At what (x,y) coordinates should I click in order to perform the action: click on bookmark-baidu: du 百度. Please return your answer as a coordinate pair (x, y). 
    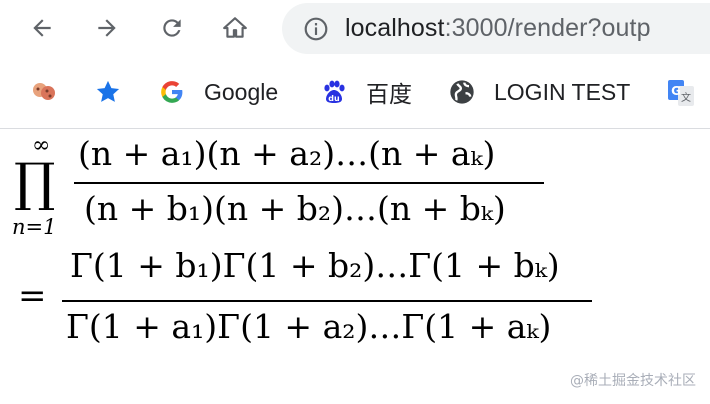
    Looking at the image, I should click on (366, 92).